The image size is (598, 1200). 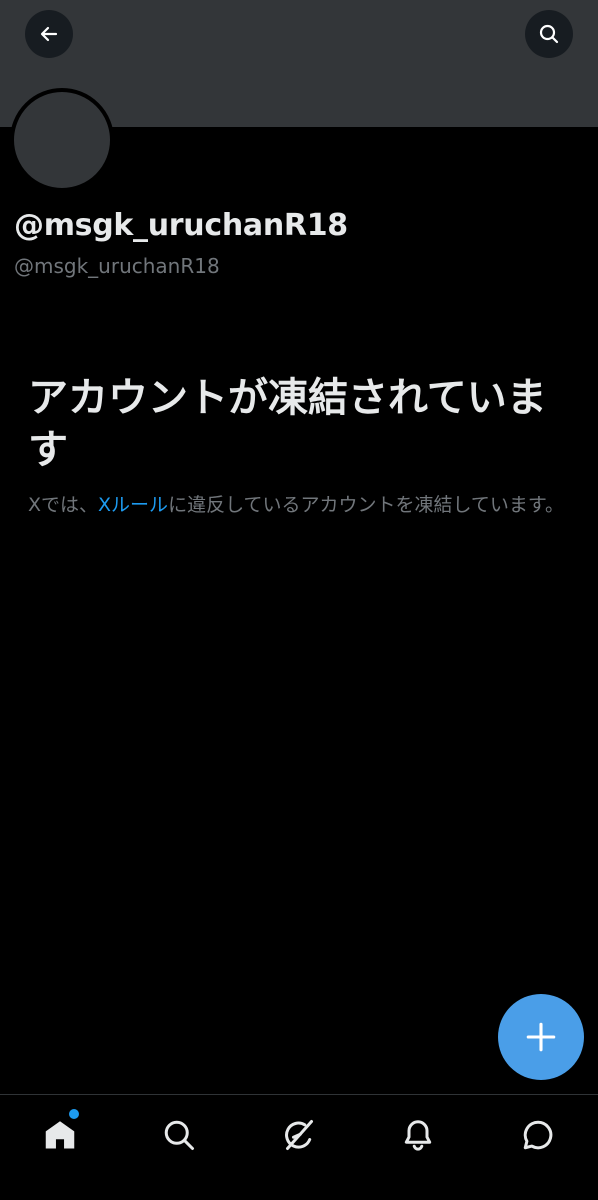 I want to click on messages-icon, so click(x=538, y=1135).